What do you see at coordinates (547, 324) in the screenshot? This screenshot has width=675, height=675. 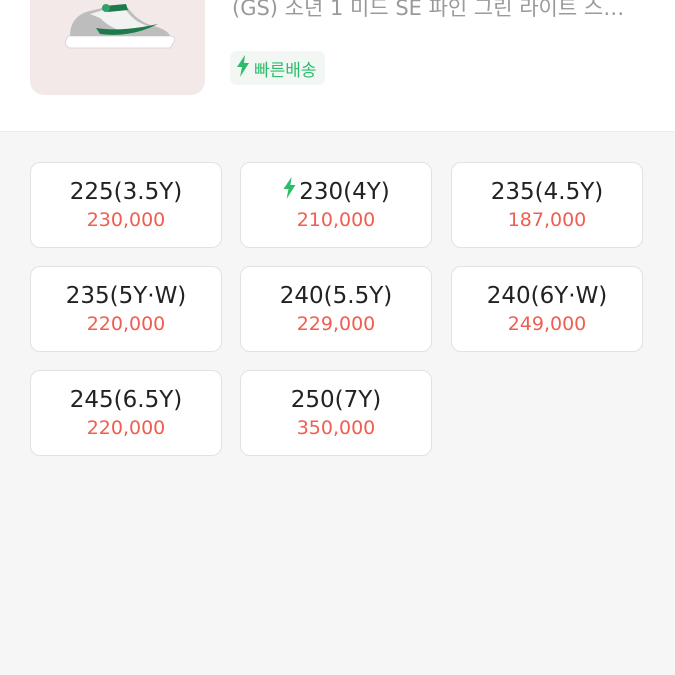 I see `size-price: 249,000` at bounding box center [547, 324].